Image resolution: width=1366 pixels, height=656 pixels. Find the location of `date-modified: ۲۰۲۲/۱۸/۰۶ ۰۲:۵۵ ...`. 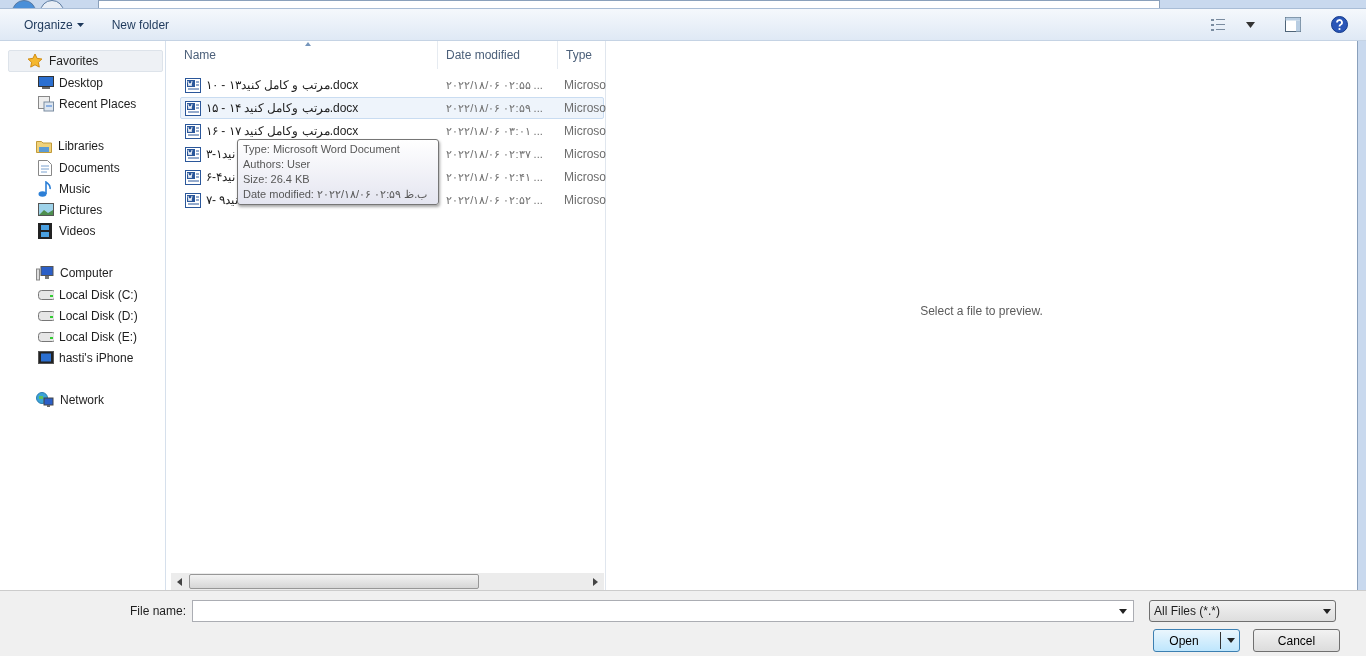

date-modified: ۲۰۲۲/۱۸/۰۶ ۰۲:۵۵ ... is located at coordinates (494, 85).